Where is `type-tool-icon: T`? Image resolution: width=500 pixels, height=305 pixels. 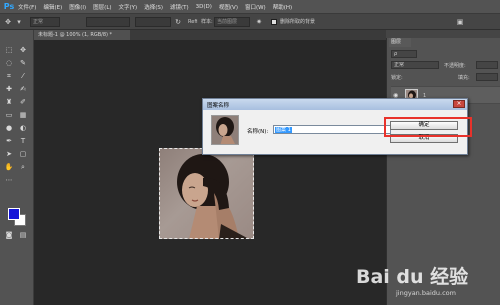 type-tool-icon: T is located at coordinates (23, 141).